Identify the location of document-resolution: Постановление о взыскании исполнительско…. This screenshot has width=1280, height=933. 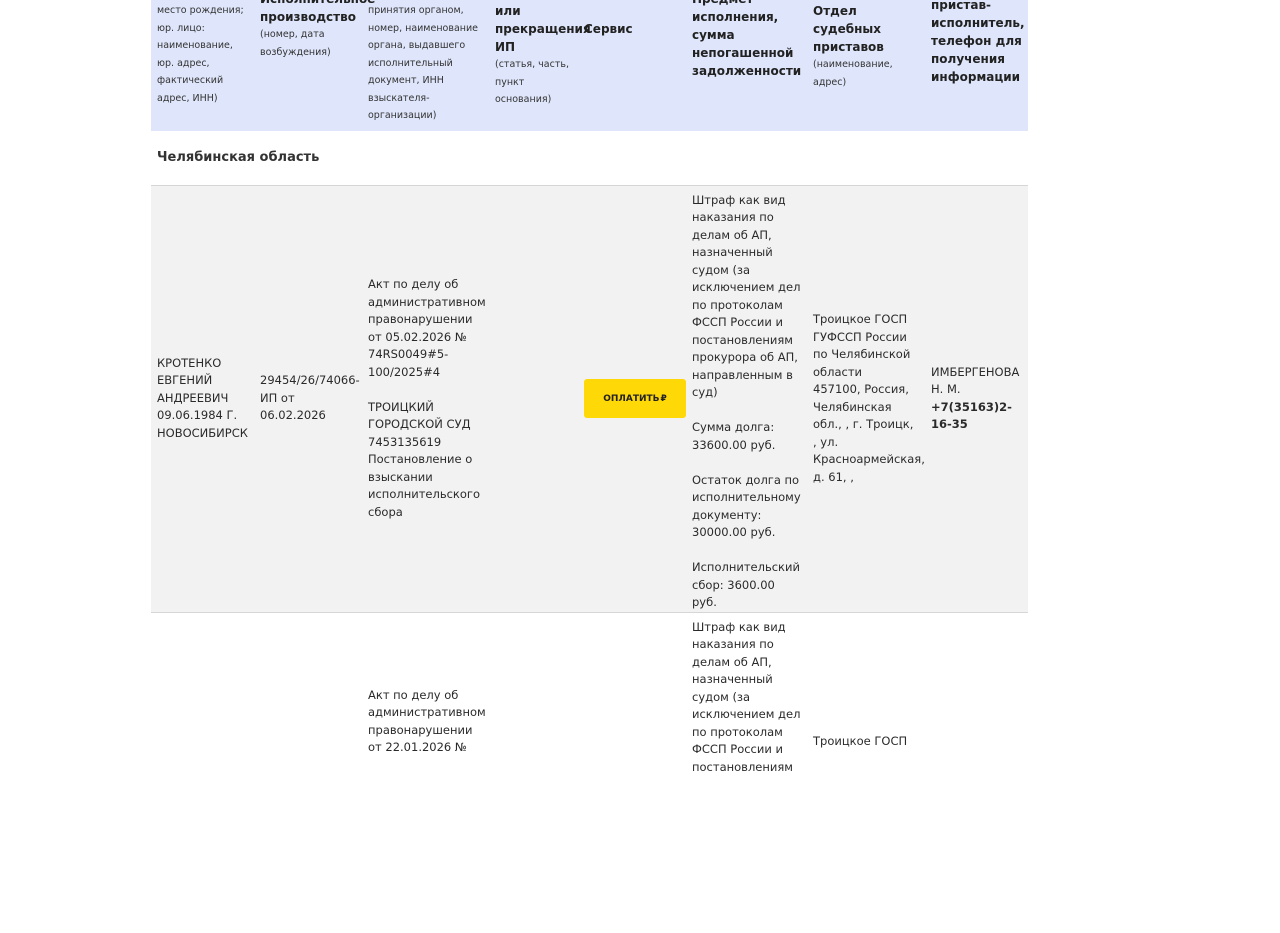
(424, 485).